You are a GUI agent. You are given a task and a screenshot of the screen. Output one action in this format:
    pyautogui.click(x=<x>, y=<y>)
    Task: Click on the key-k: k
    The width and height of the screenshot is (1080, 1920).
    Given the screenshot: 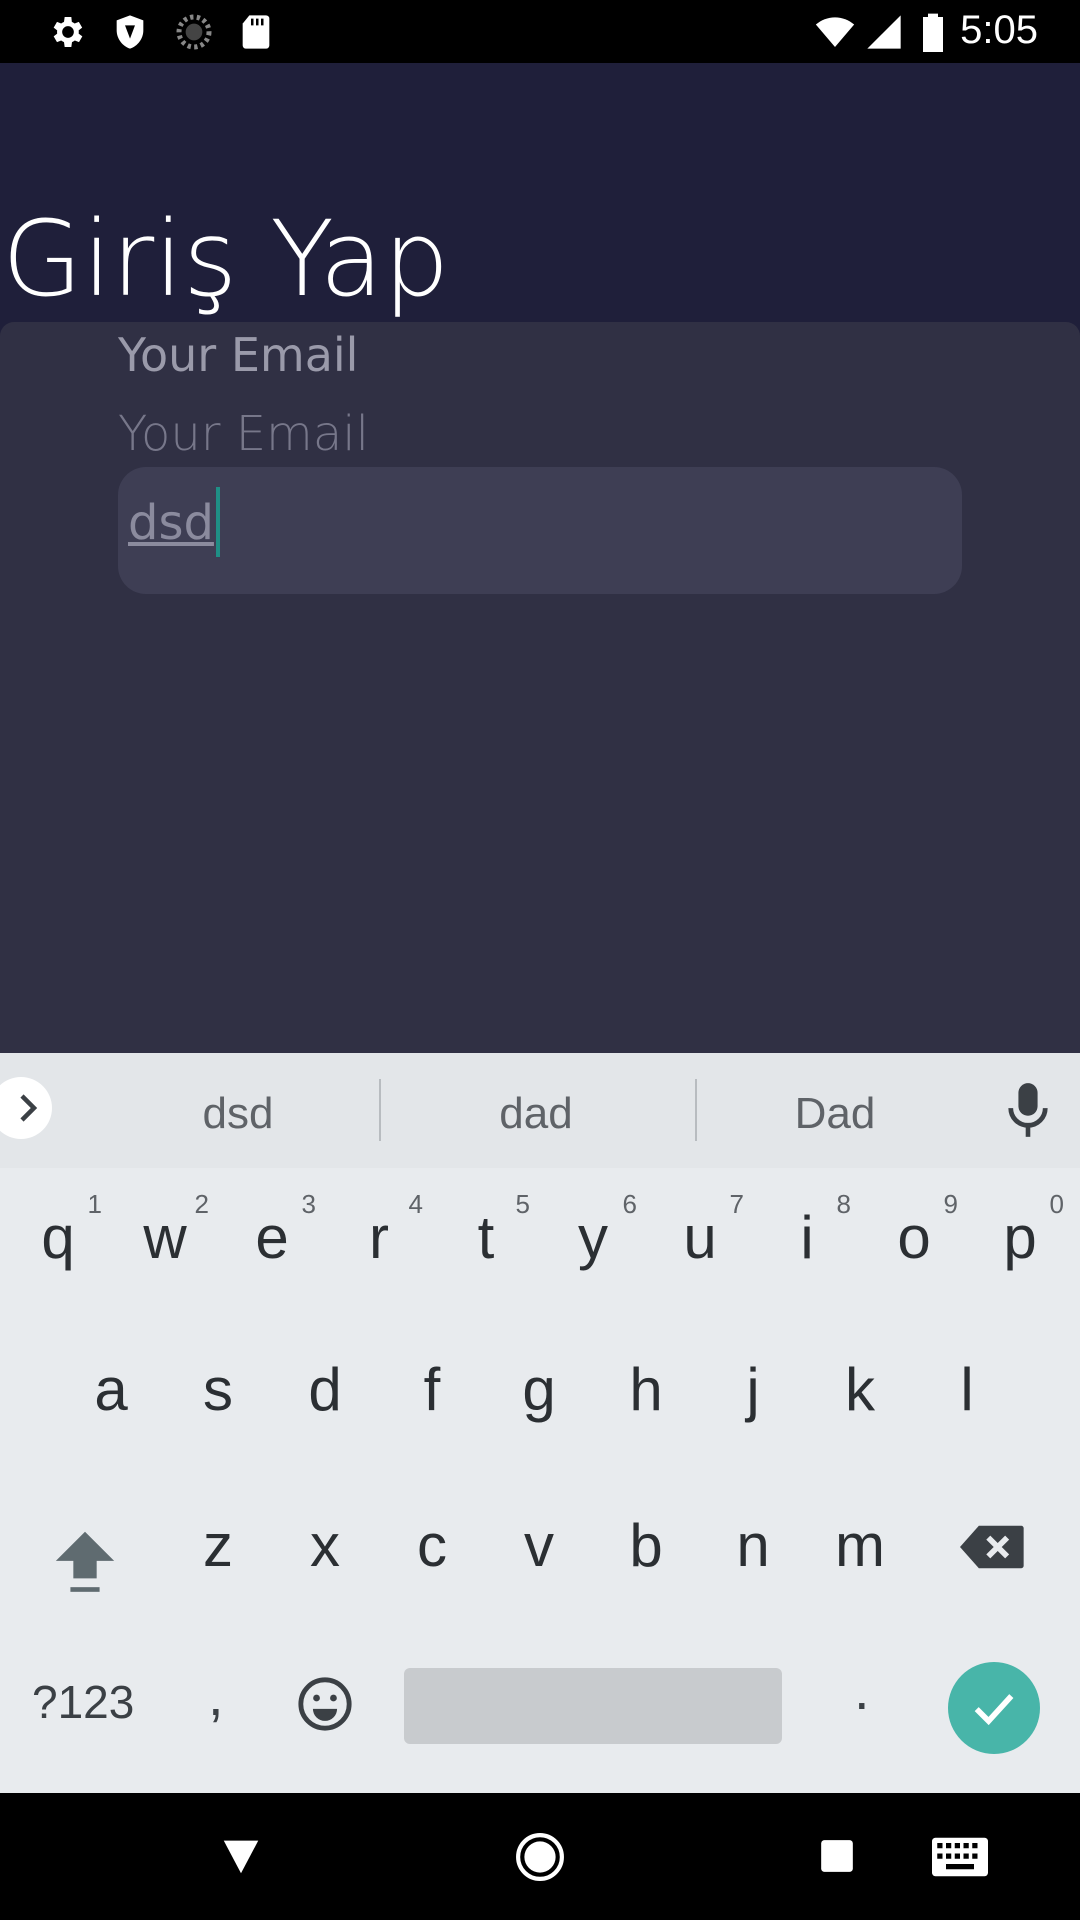 What is the action you would take?
    pyautogui.click(x=860, y=1393)
    